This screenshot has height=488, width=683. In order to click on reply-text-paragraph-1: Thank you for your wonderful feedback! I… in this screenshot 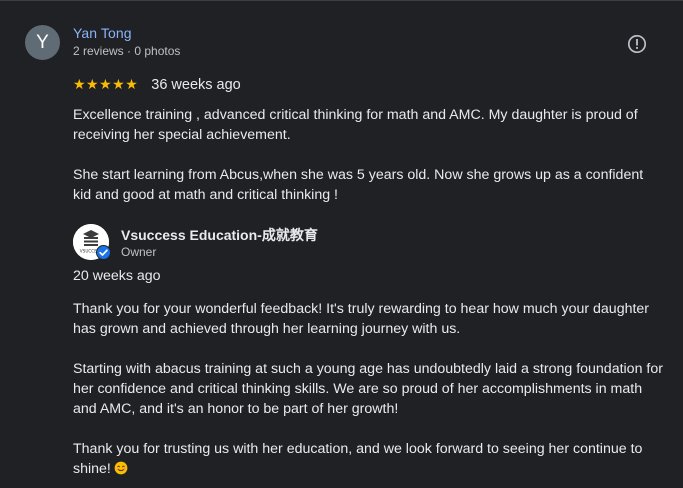, I will do `click(361, 319)`.